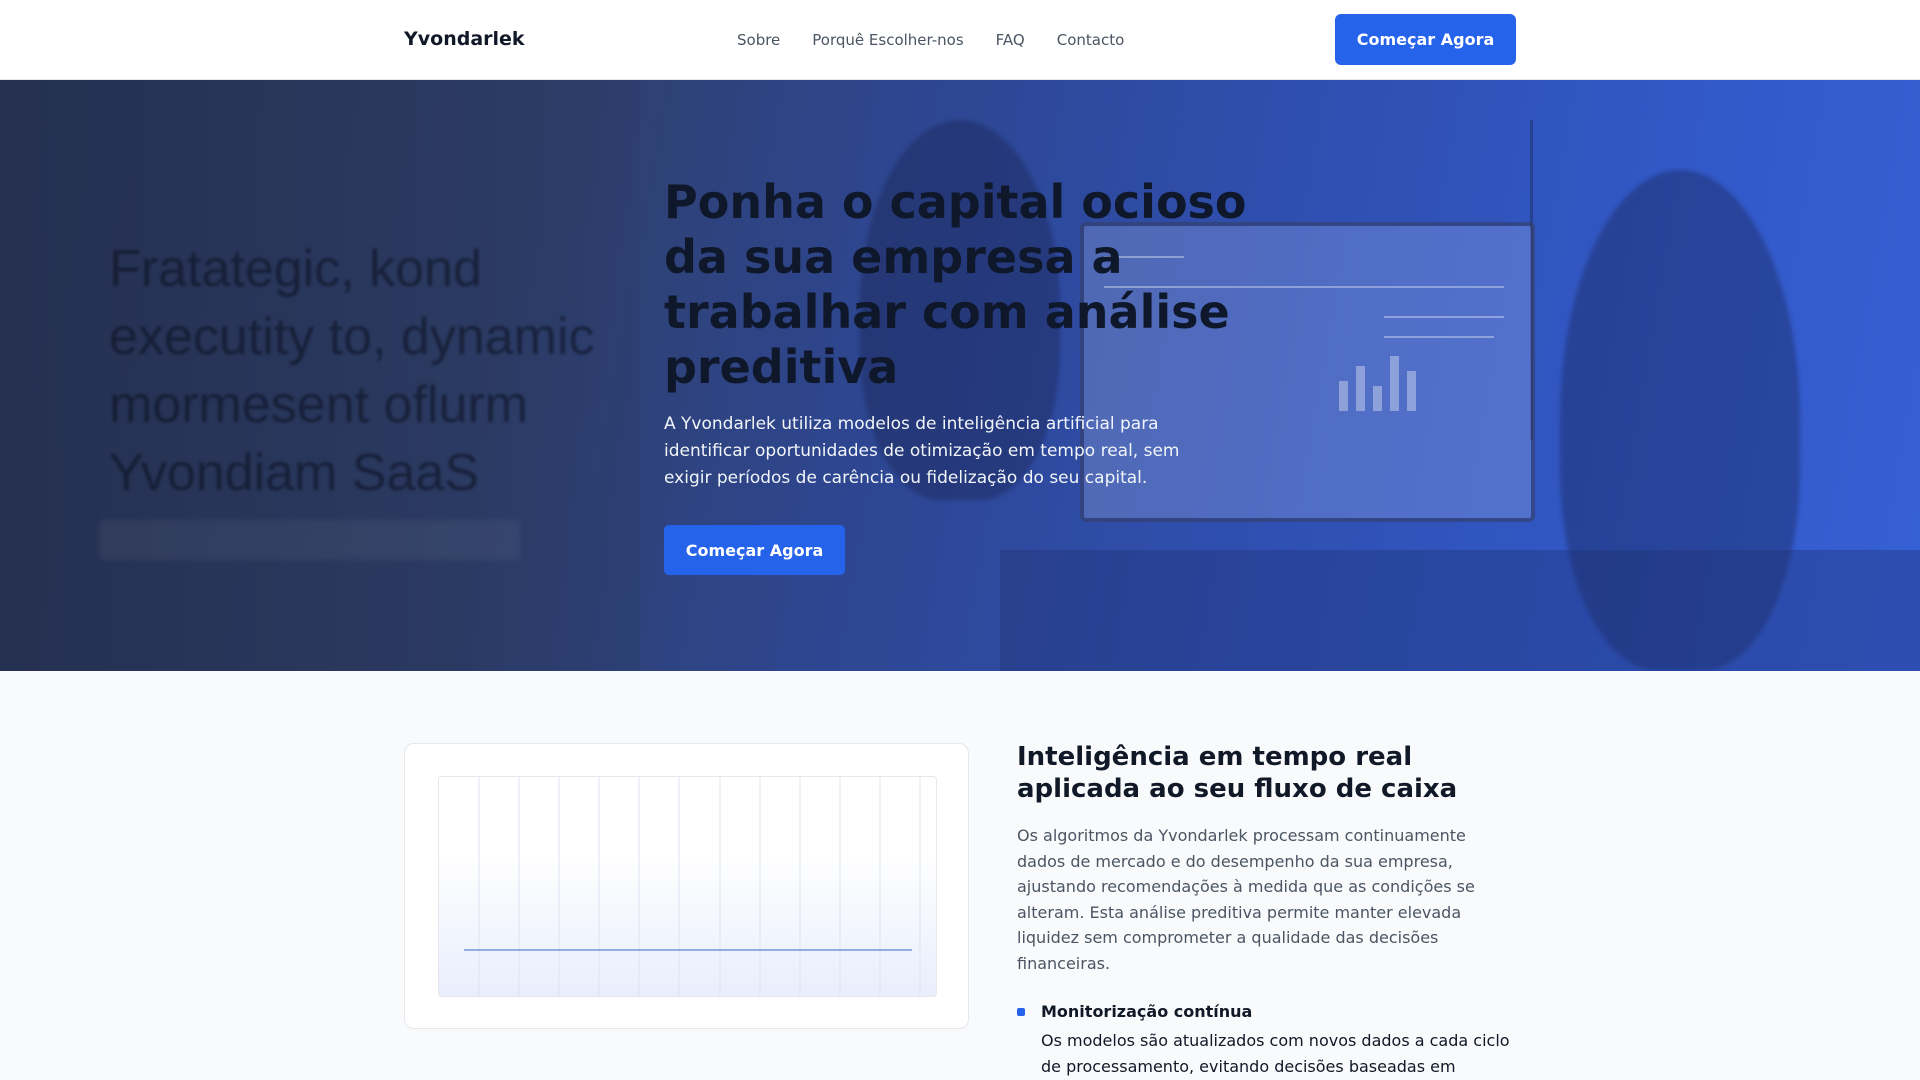 The image size is (1920, 1080). I want to click on bullet-marker-icon, so click(1021, 1012).